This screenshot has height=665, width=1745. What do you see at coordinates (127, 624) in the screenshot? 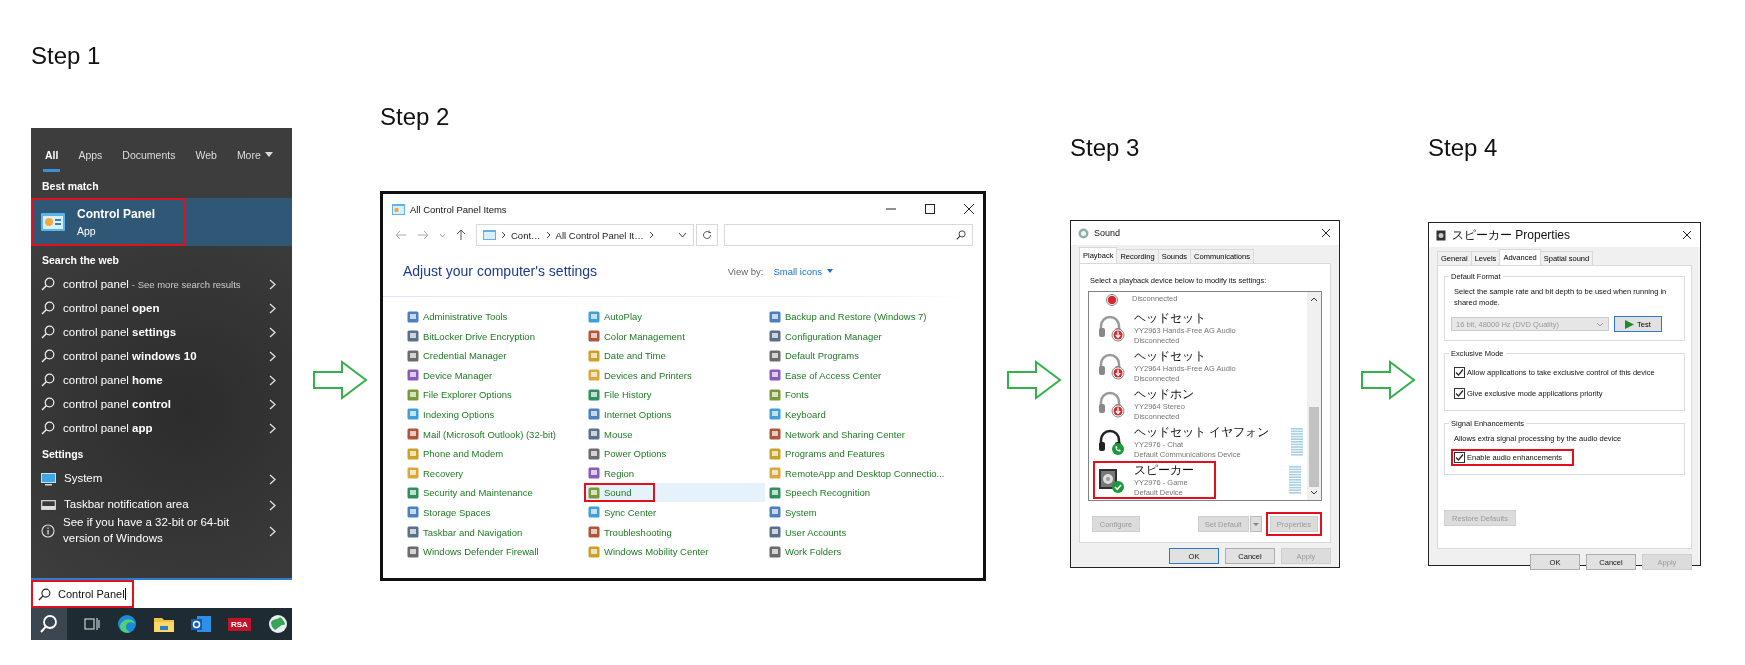
I see `browser-icon` at bounding box center [127, 624].